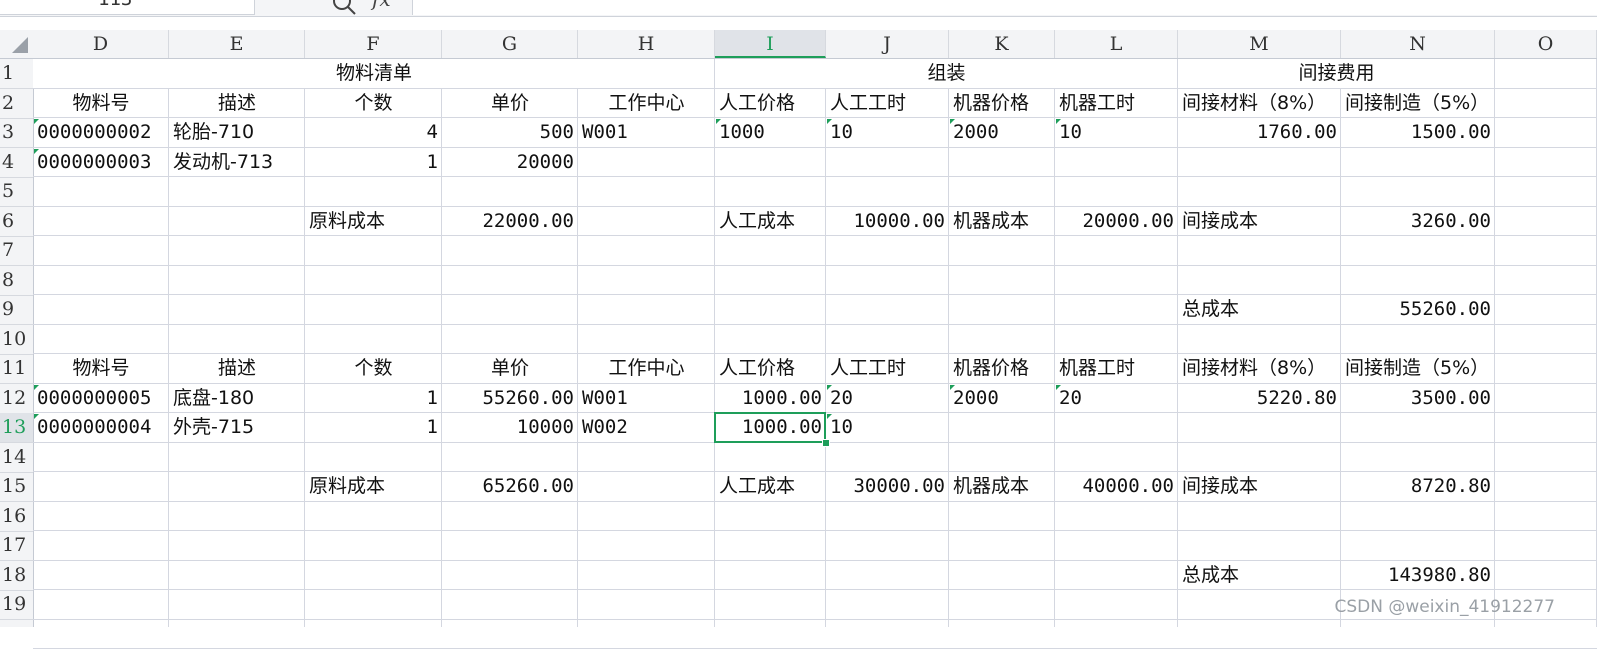 The height and width of the screenshot is (649, 1597). I want to click on cell-n15: 8720.80, so click(1418, 486).